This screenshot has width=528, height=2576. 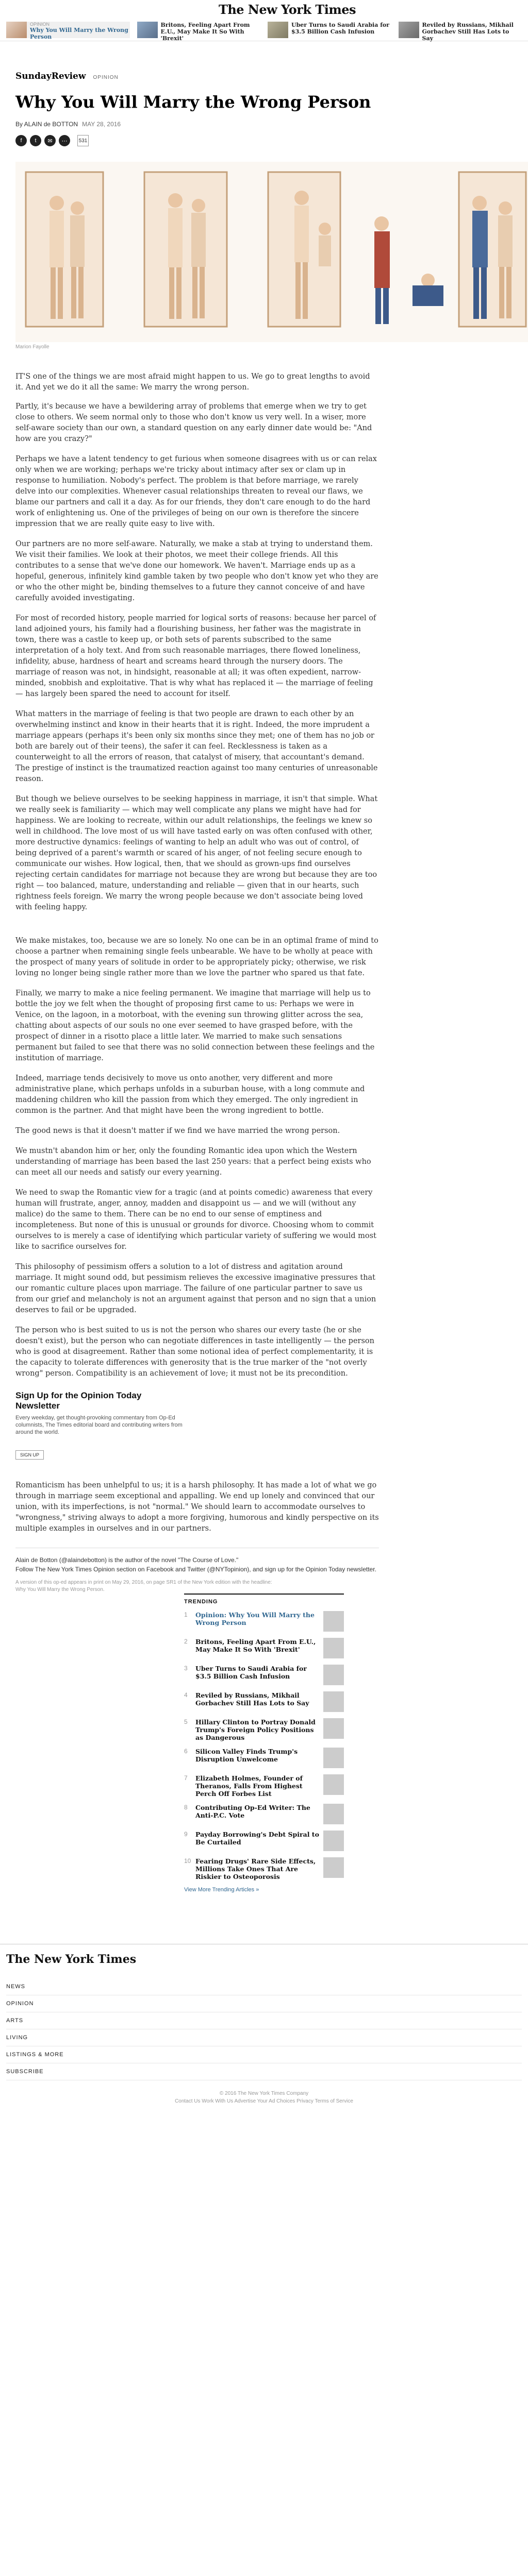 I want to click on trending-rank: 1, so click(x=186, y=1614).